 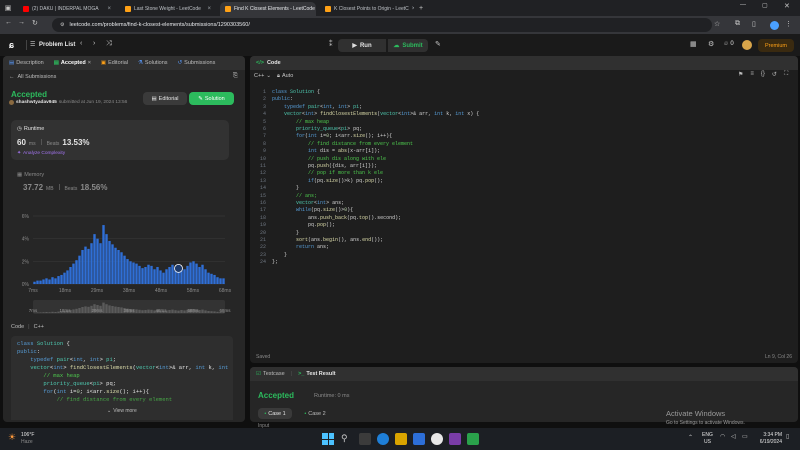 I want to click on notification-icon: ▯, so click(x=787, y=436).